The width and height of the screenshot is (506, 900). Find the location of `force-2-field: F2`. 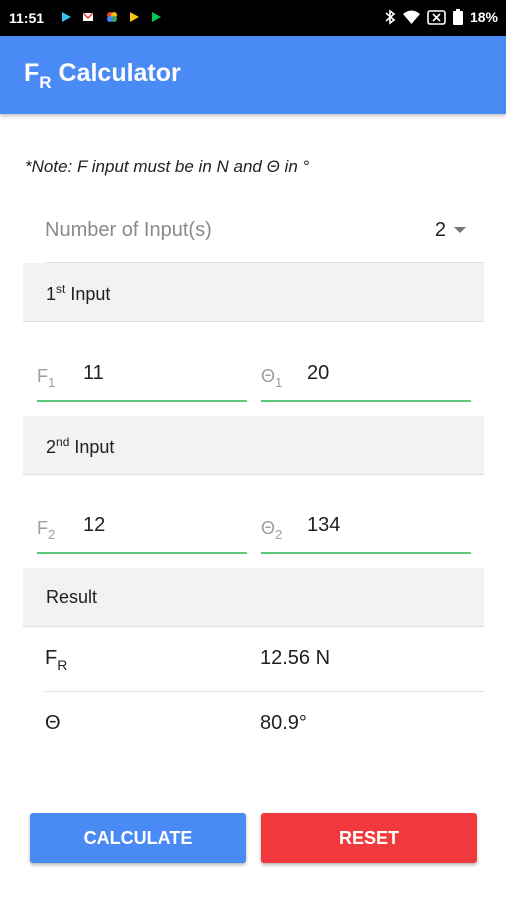

force-2-field: F2 is located at coordinates (142, 531).